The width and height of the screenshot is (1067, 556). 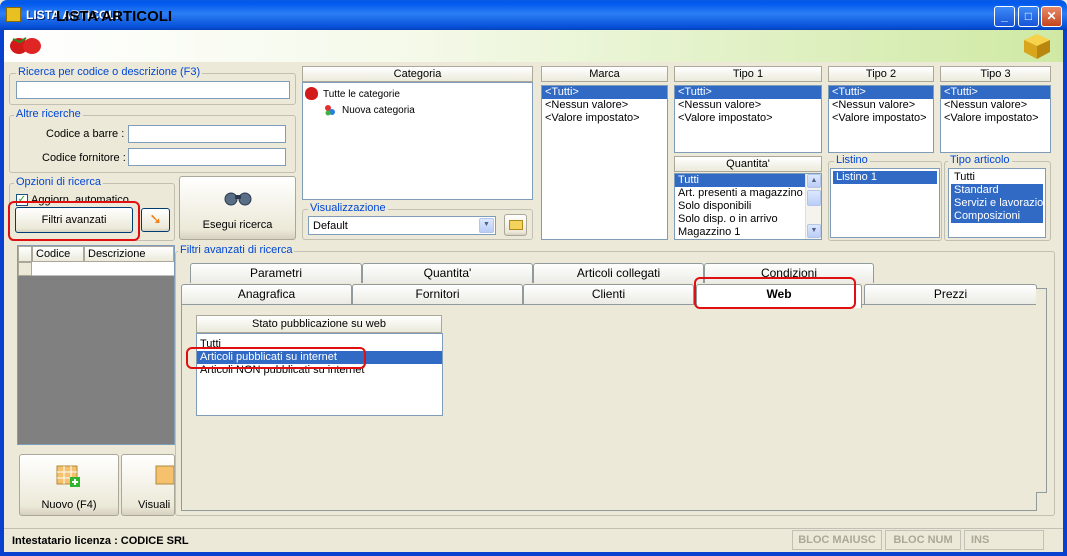 I want to click on grid-row, so click(x=103, y=269).